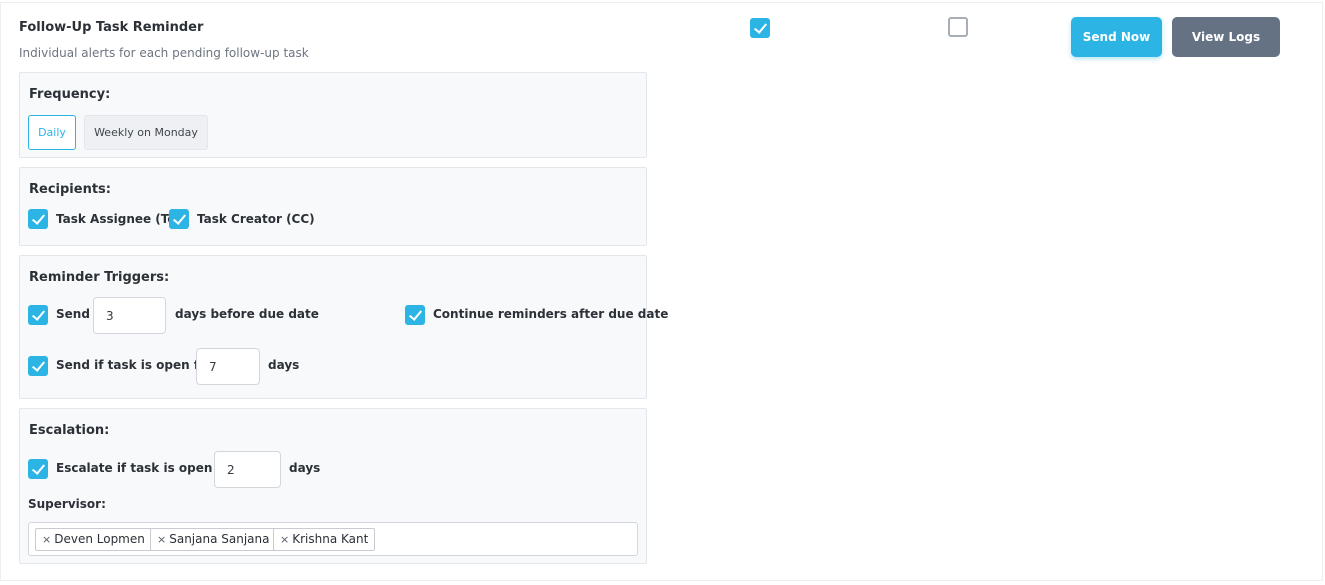  What do you see at coordinates (415, 315) in the screenshot?
I see `continue-after-due-checkbox` at bounding box center [415, 315].